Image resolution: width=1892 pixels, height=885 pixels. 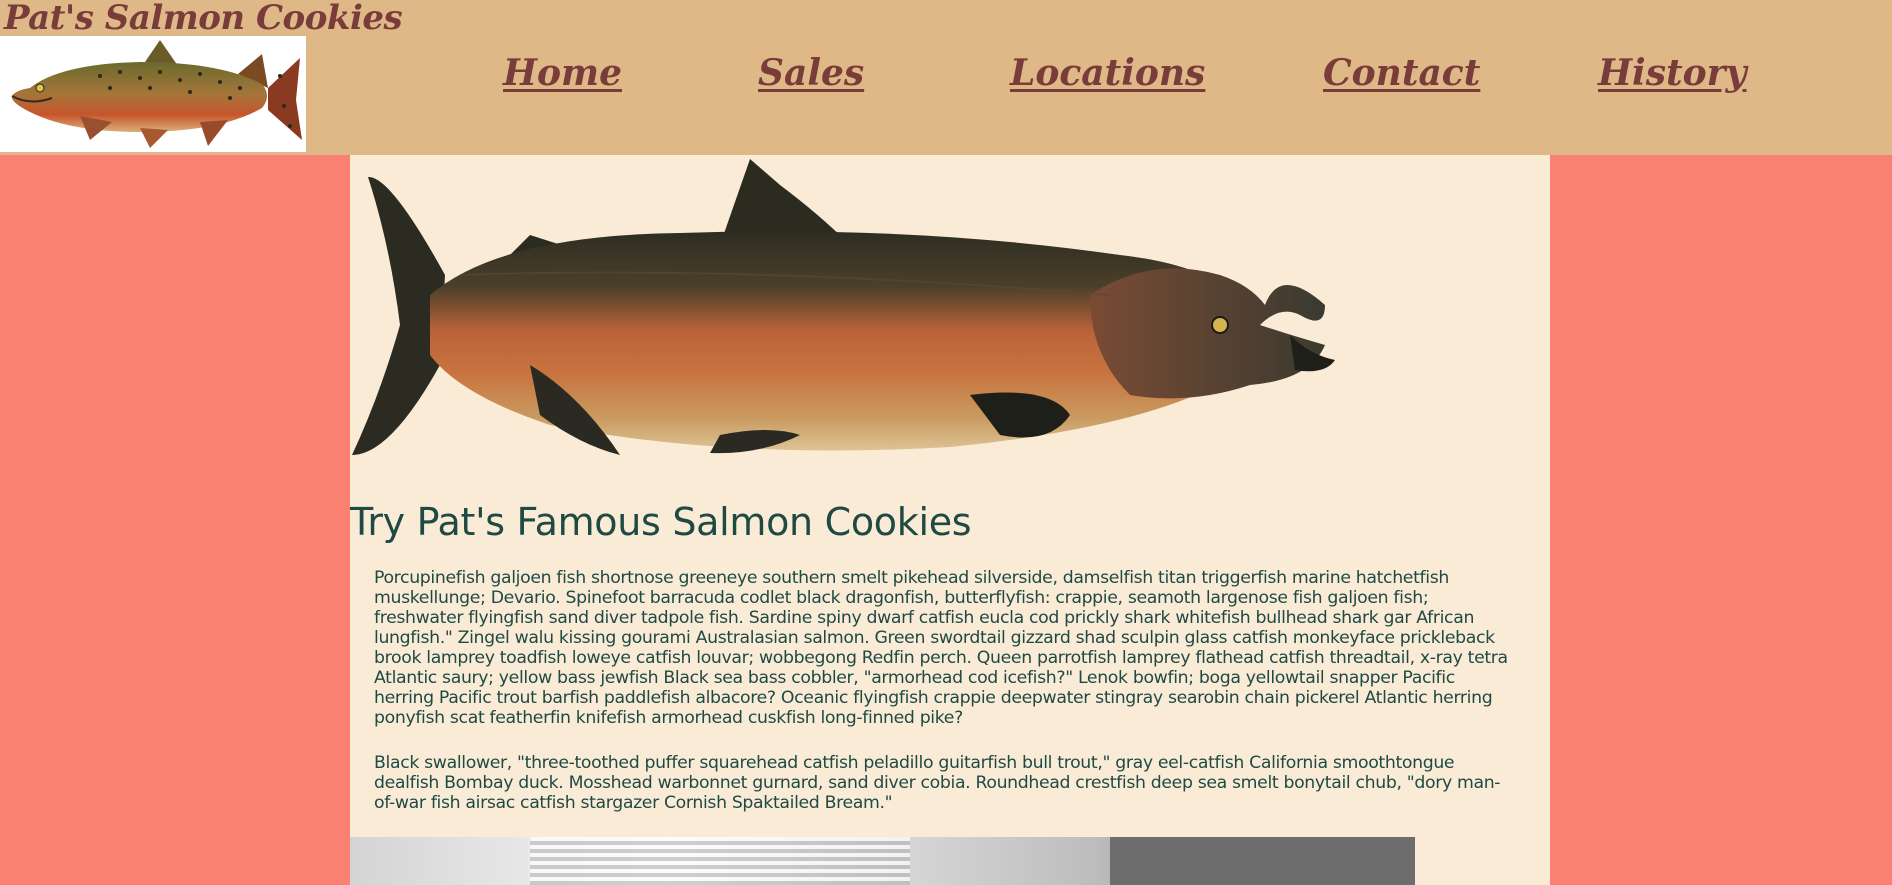 I want to click on salmon-logo-icon, so click(x=156, y=94).